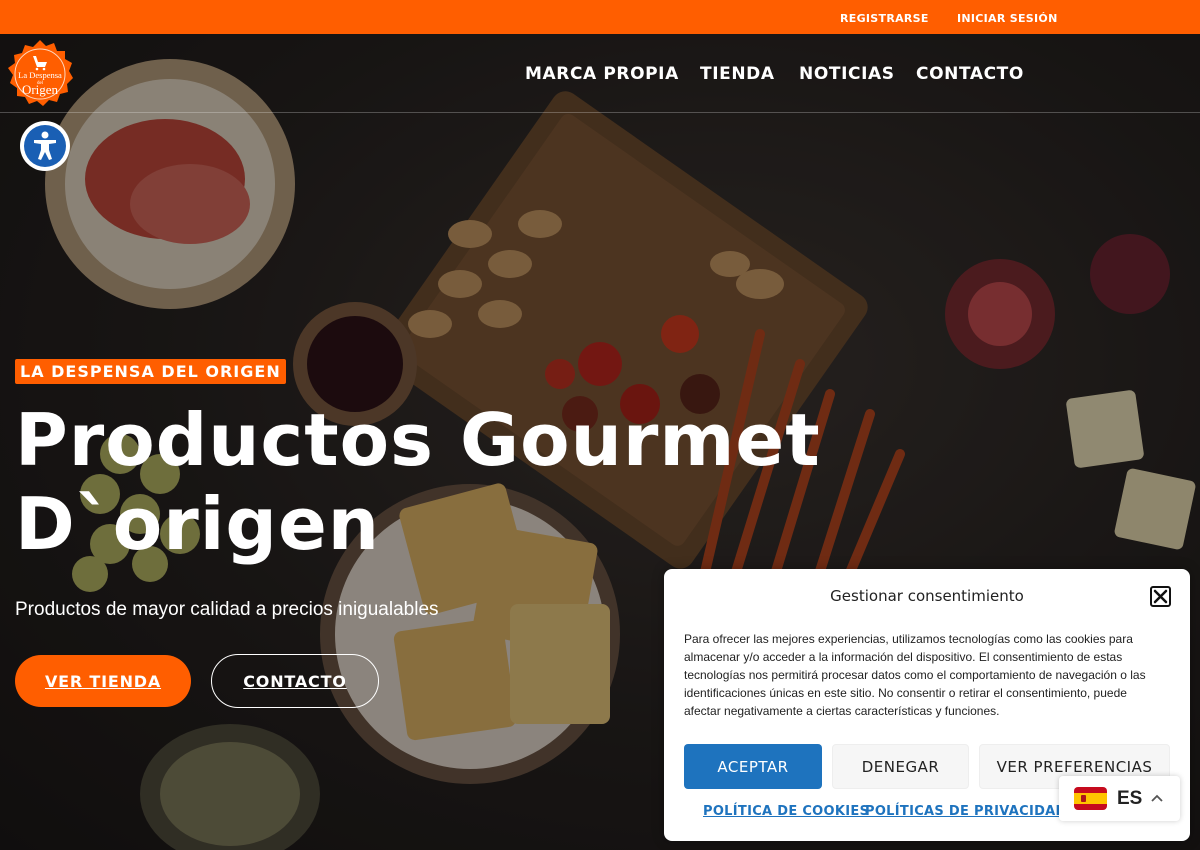  What do you see at coordinates (884, 18) in the screenshot?
I see `register-link: REGISTRARSE` at bounding box center [884, 18].